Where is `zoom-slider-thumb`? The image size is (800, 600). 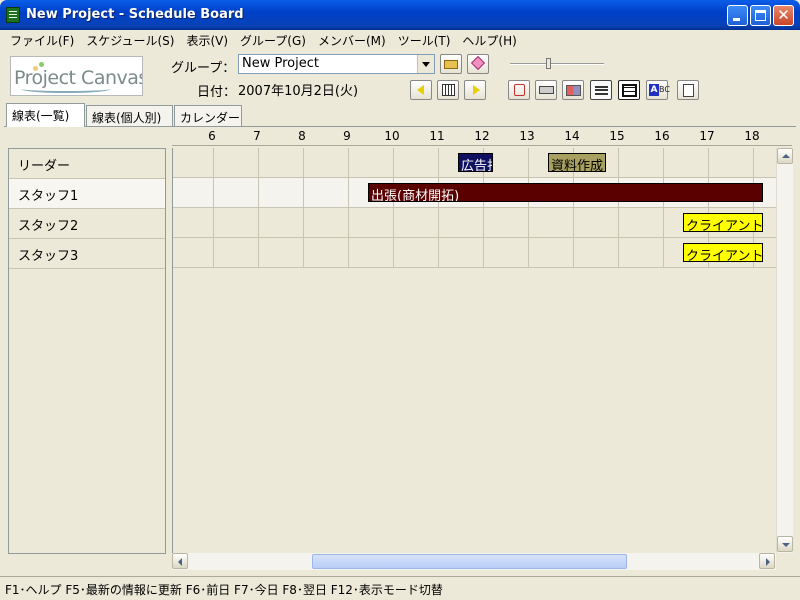
zoom-slider-thumb is located at coordinates (548, 63).